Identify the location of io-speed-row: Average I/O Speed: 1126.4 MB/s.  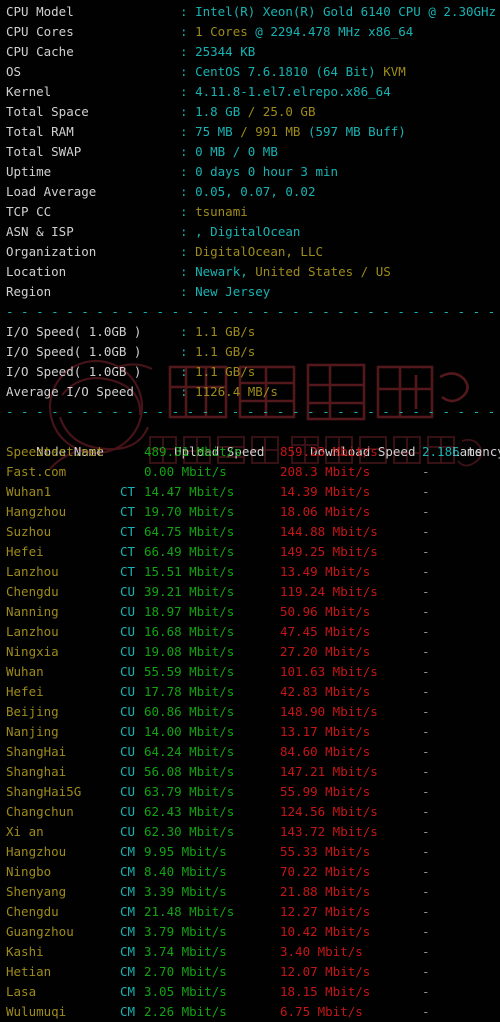
(250, 392).